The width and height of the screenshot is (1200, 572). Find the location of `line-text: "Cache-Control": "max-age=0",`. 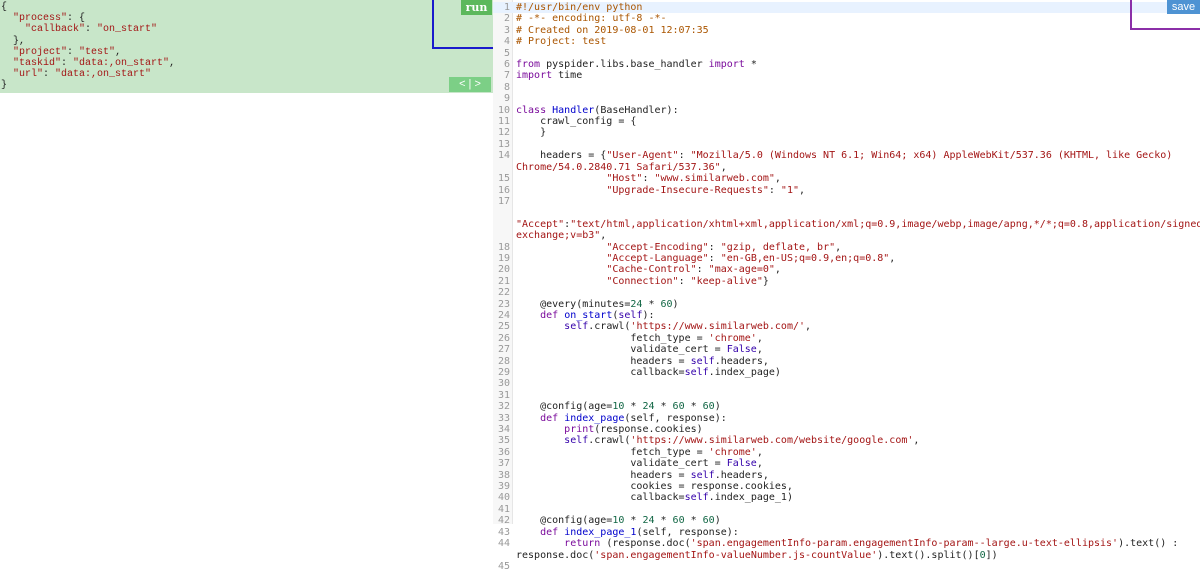

line-text: "Cache-Control": "max-age=0", is located at coordinates (693, 270).